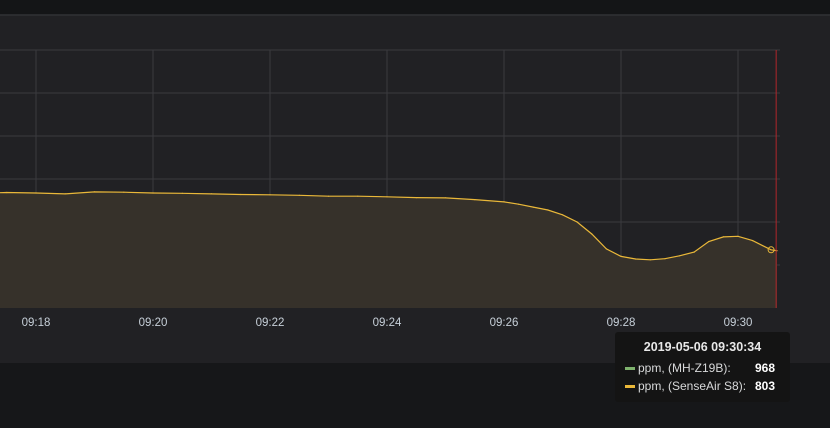  Describe the element at coordinates (270, 323) in the screenshot. I see `x-tick-label: 09:22` at that location.